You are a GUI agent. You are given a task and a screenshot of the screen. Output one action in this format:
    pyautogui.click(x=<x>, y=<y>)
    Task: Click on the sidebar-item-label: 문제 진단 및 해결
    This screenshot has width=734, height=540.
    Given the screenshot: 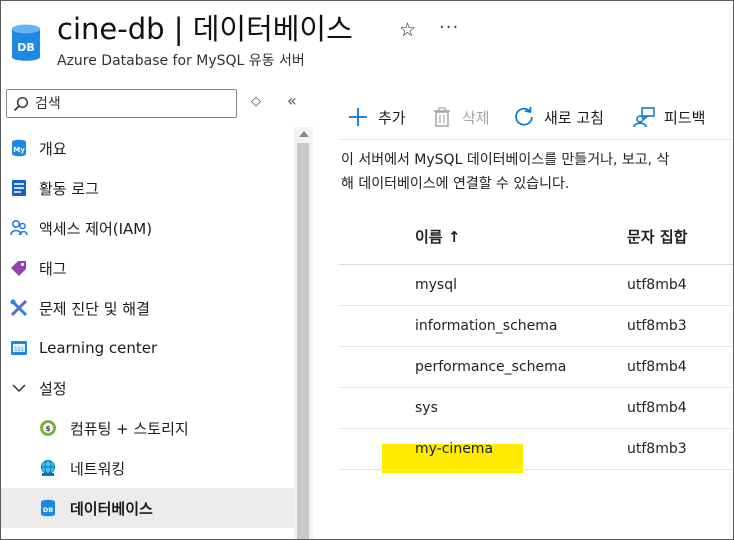 What is the action you would take?
    pyautogui.click(x=94, y=308)
    